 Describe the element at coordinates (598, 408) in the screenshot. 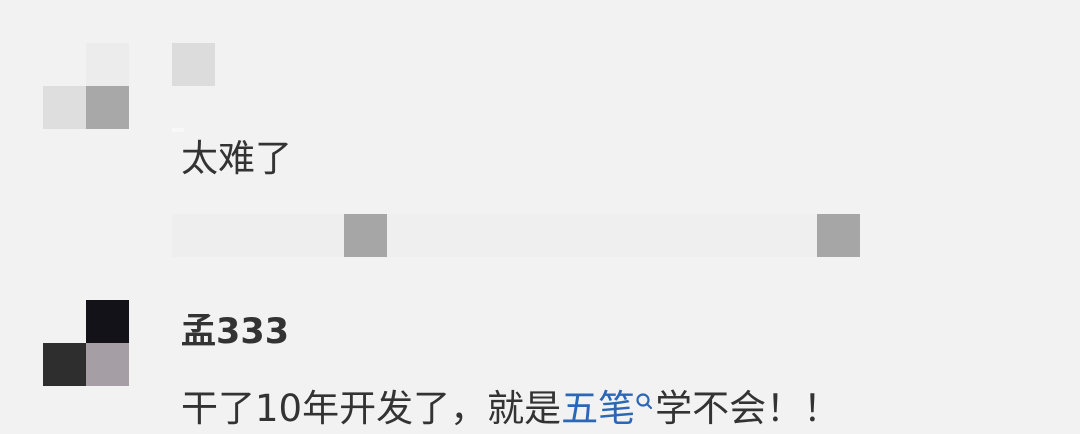

I see `keyword-link: 五笔` at that location.